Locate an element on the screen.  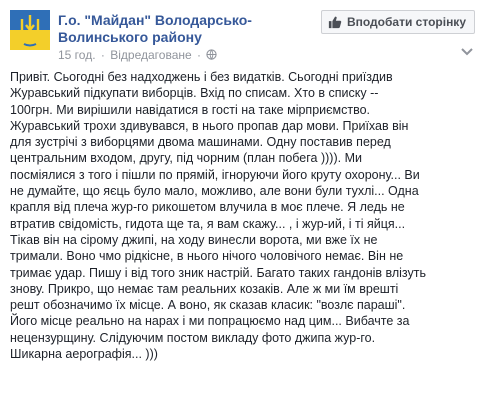
post-meta: 15 год. · Відредаговане · is located at coordinates (137, 55).